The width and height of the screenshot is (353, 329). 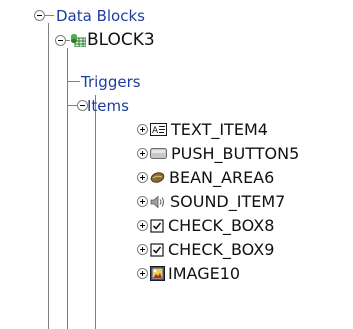 I want to click on tree-item-row: CHECK_BOX8, so click(x=212, y=225).